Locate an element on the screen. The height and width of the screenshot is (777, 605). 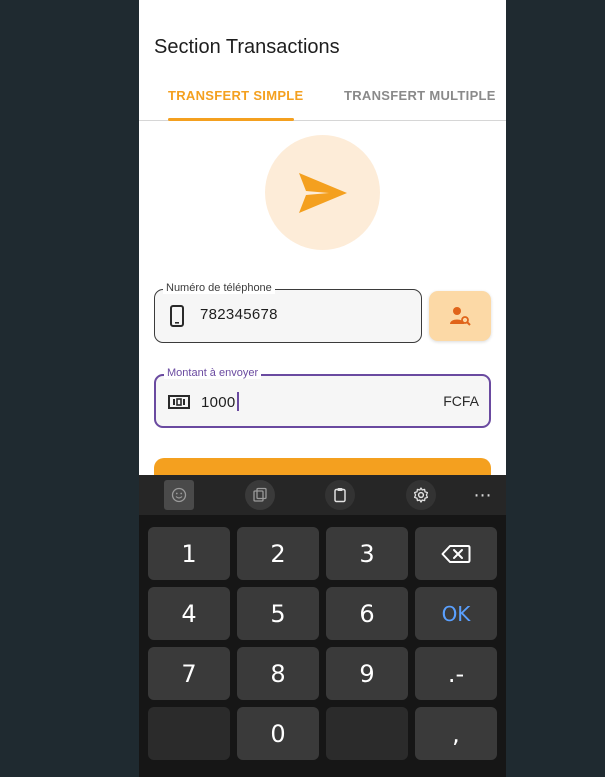
amount-field-value: 1000 is located at coordinates (220, 401).